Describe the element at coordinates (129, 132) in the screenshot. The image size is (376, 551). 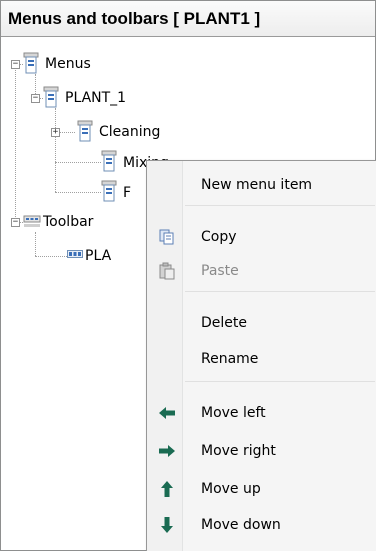
I see `tree-node-cleaning: Cleaning` at that location.